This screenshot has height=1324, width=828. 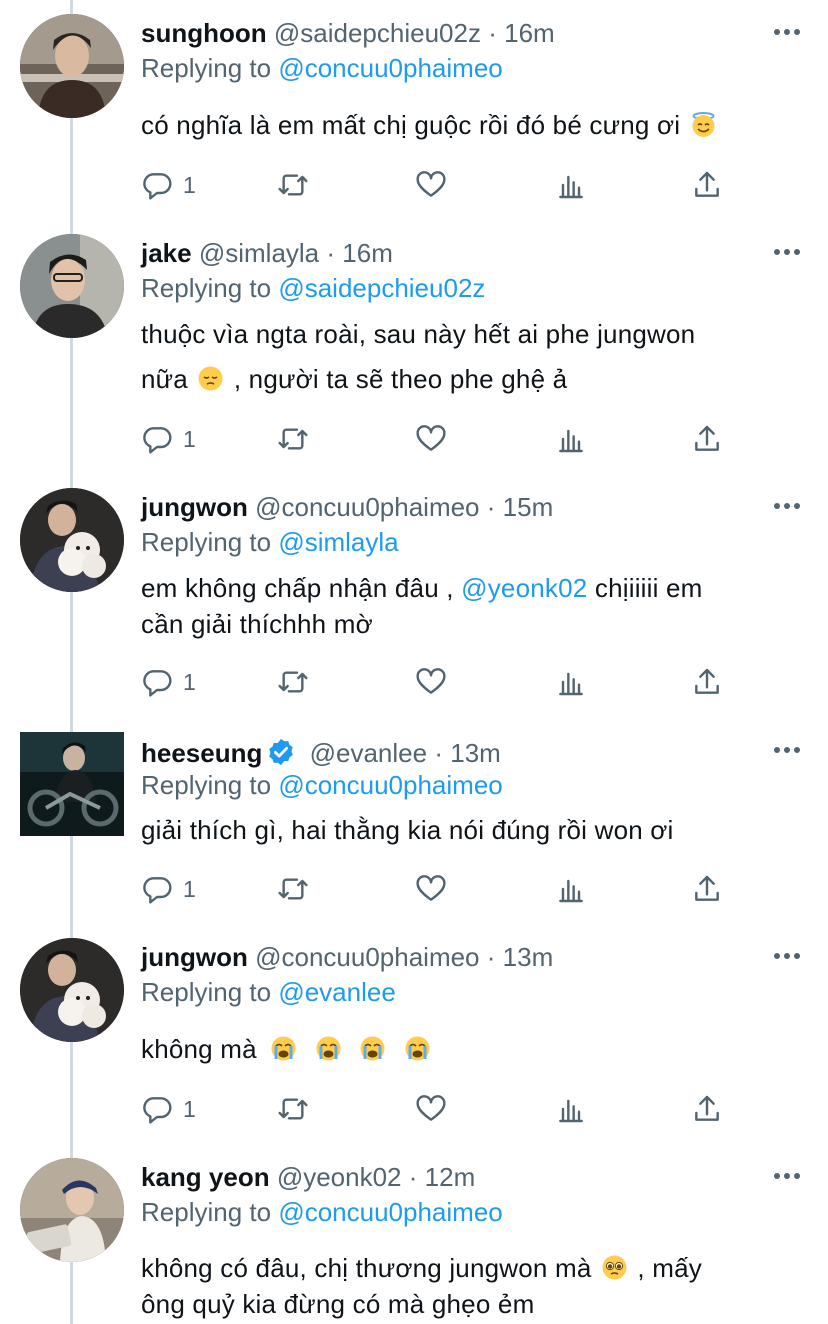 I want to click on replying-to: Replying to @evanlee, so click(x=268, y=992).